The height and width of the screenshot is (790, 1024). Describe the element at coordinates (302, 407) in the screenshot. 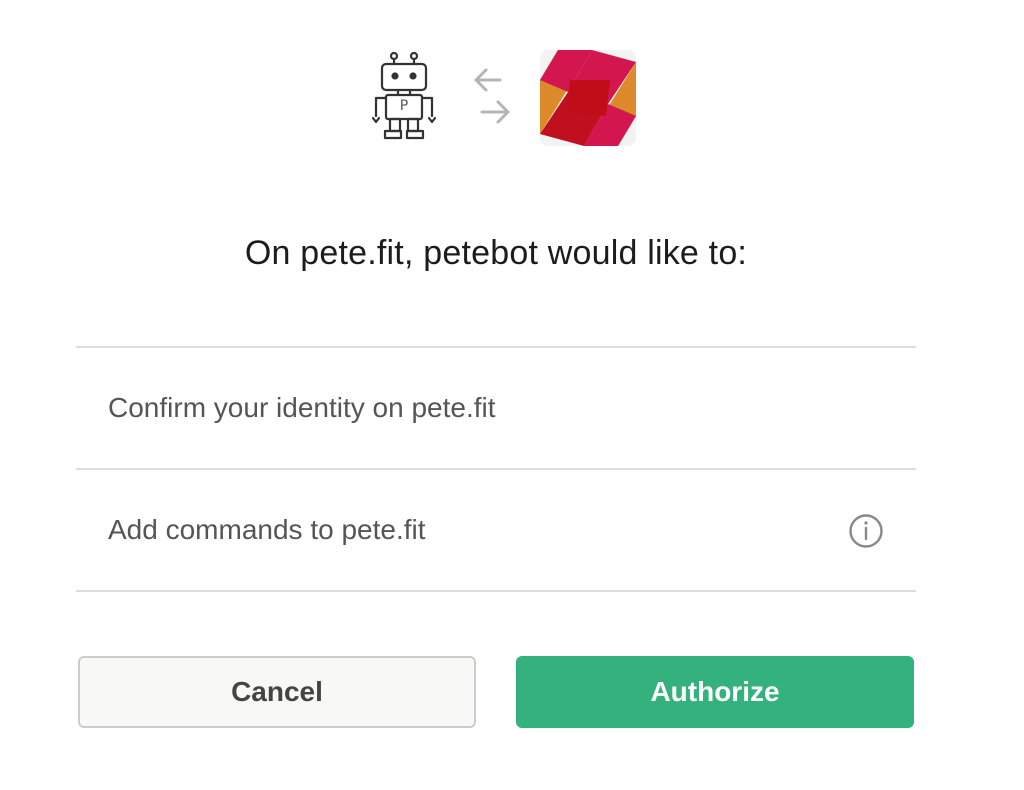

I see `permission-label: Confirm your identity on pete.fit` at that location.